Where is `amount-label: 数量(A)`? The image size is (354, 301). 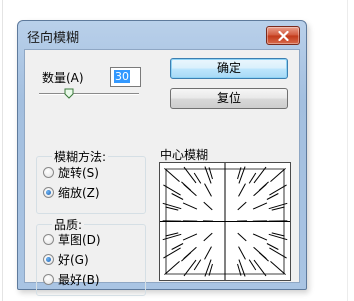
amount-label: 数量(A) is located at coordinates (63, 78).